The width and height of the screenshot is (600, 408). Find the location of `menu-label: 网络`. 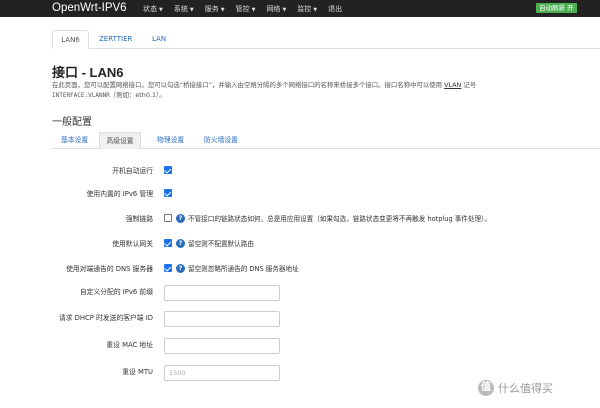

menu-label: 网络 is located at coordinates (273, 8).